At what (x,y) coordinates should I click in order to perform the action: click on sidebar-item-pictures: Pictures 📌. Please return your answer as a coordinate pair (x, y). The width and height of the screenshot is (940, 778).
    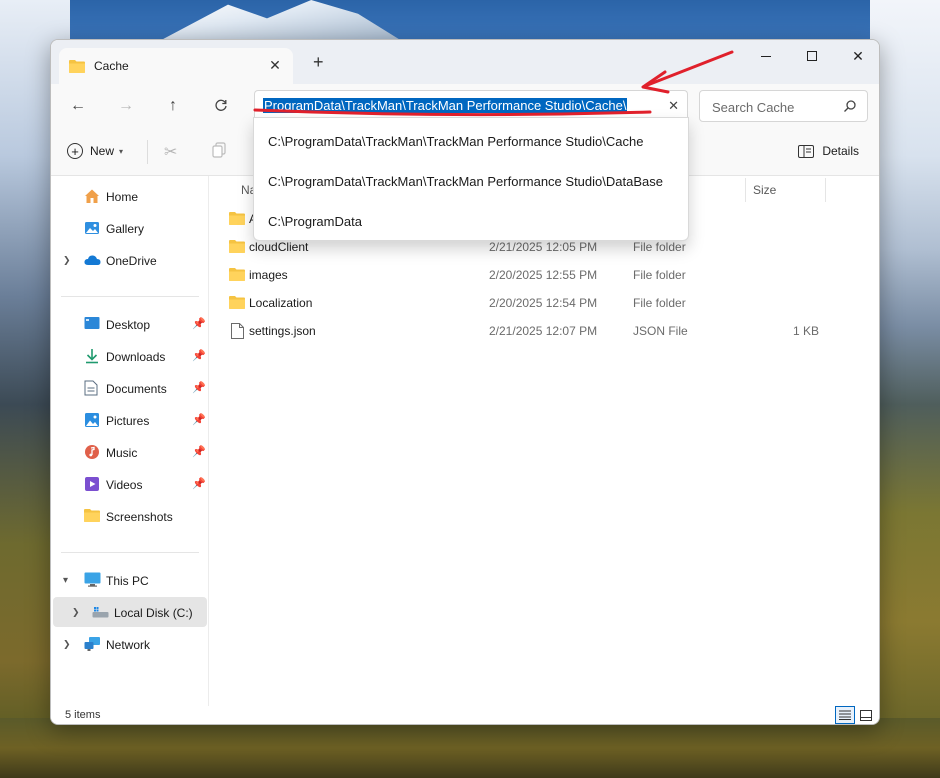
    Looking at the image, I should click on (130, 420).